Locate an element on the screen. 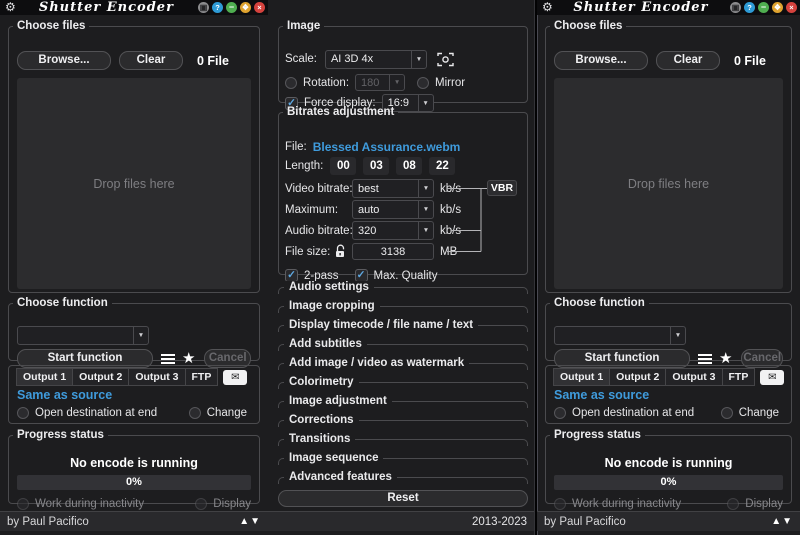 This screenshot has width=800, height=535. rotation-select: 180 ▼ is located at coordinates (380, 82).